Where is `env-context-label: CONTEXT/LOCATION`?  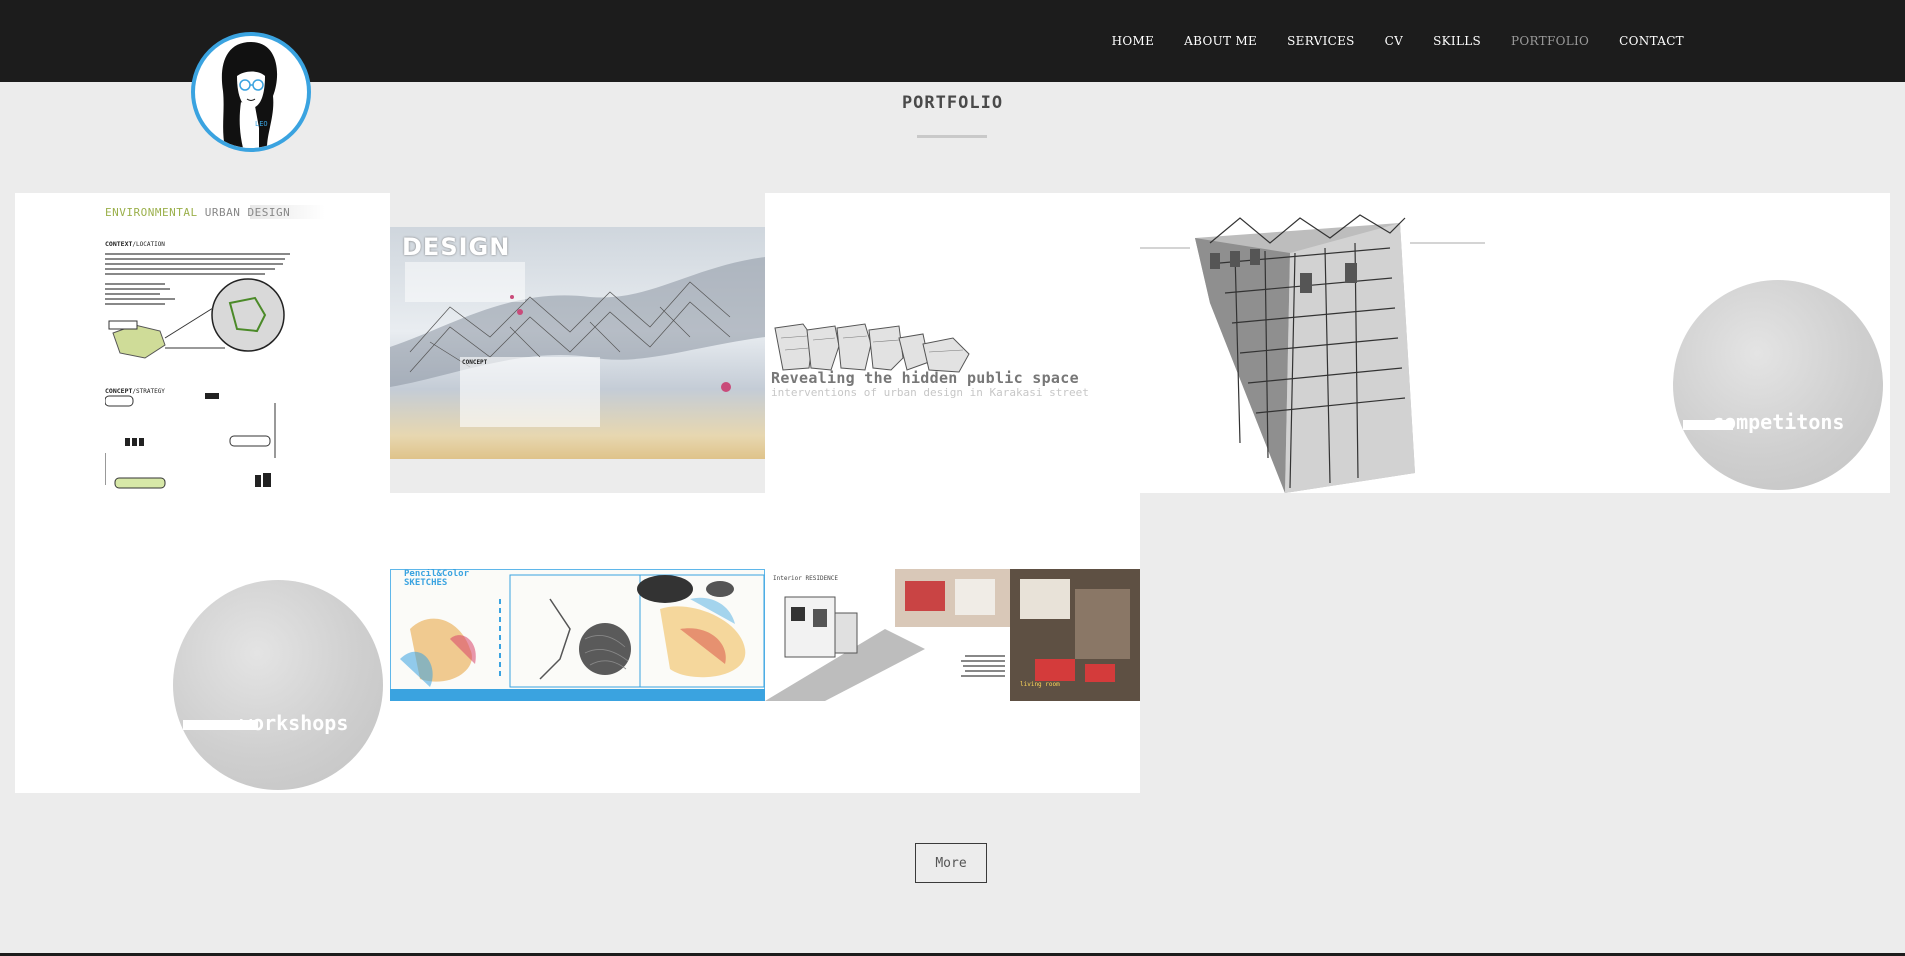 env-context-label: CONTEXT/LOCATION is located at coordinates (135, 244).